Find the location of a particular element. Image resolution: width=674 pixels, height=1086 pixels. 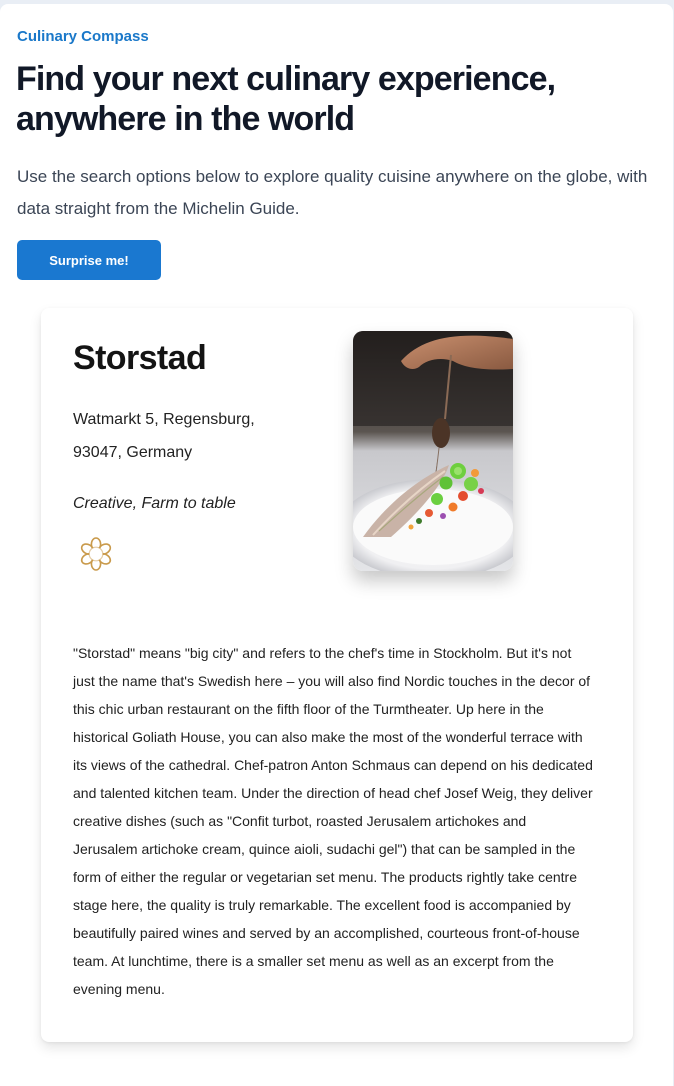

restaurant-address: Watmarkt 5, Regensburg, 93047, Germany is located at coordinates (164, 436).